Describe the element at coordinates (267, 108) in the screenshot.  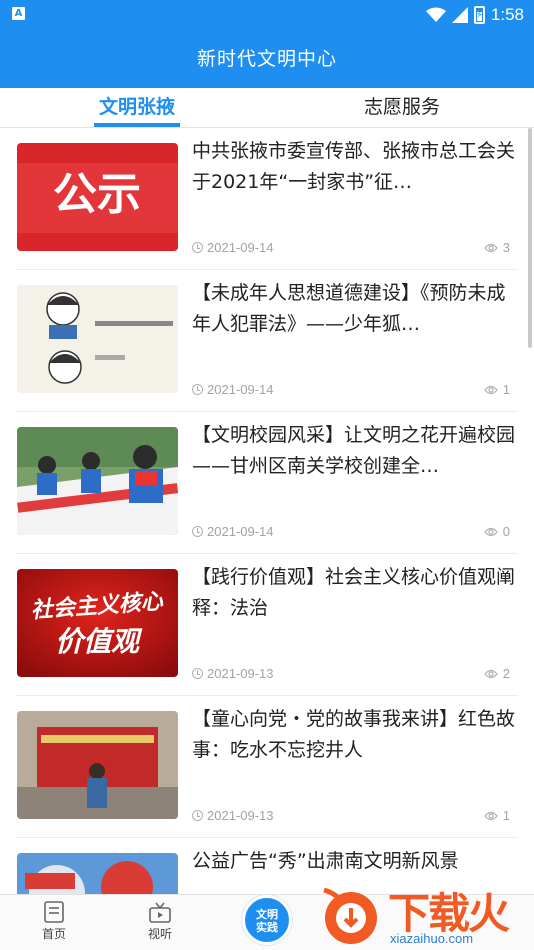
I see `tab-bar: 文明张掖 志愿服务` at that location.